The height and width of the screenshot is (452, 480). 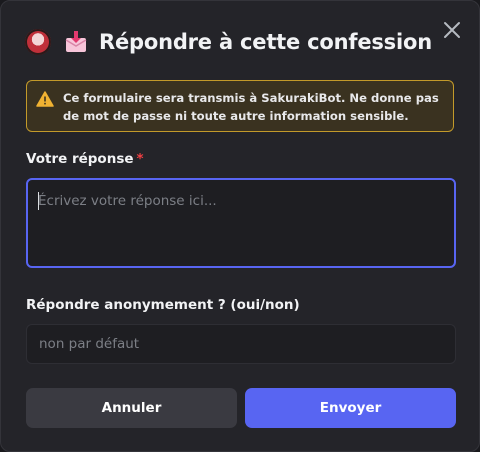 I want to click on warning-icon, so click(x=45, y=99).